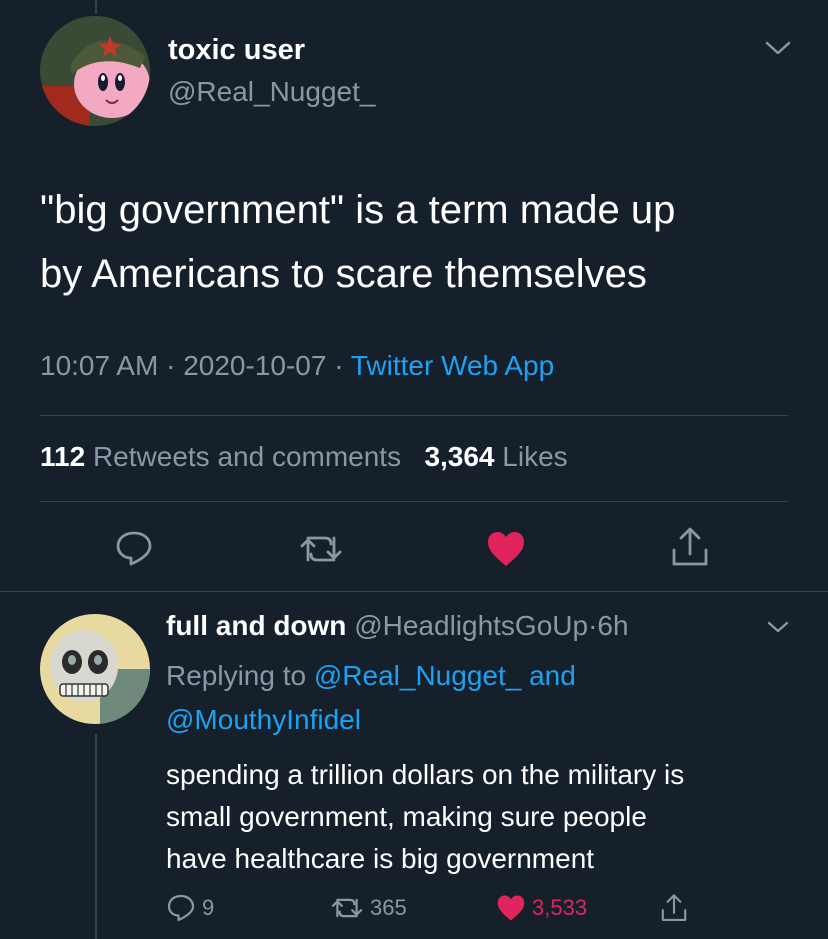 This screenshot has height=939, width=828. What do you see at coordinates (358, 210) in the screenshot?
I see `tweet-text-line: "big government" is a term made up` at bounding box center [358, 210].